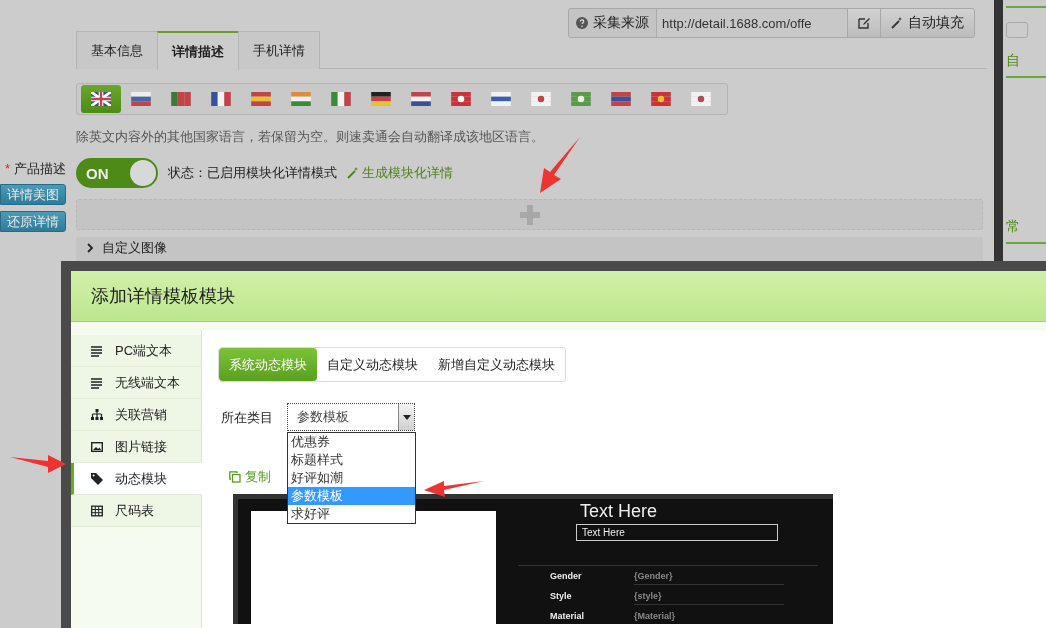  What do you see at coordinates (136, 415) in the screenshot?
I see `menu-item: 关联营销` at bounding box center [136, 415].